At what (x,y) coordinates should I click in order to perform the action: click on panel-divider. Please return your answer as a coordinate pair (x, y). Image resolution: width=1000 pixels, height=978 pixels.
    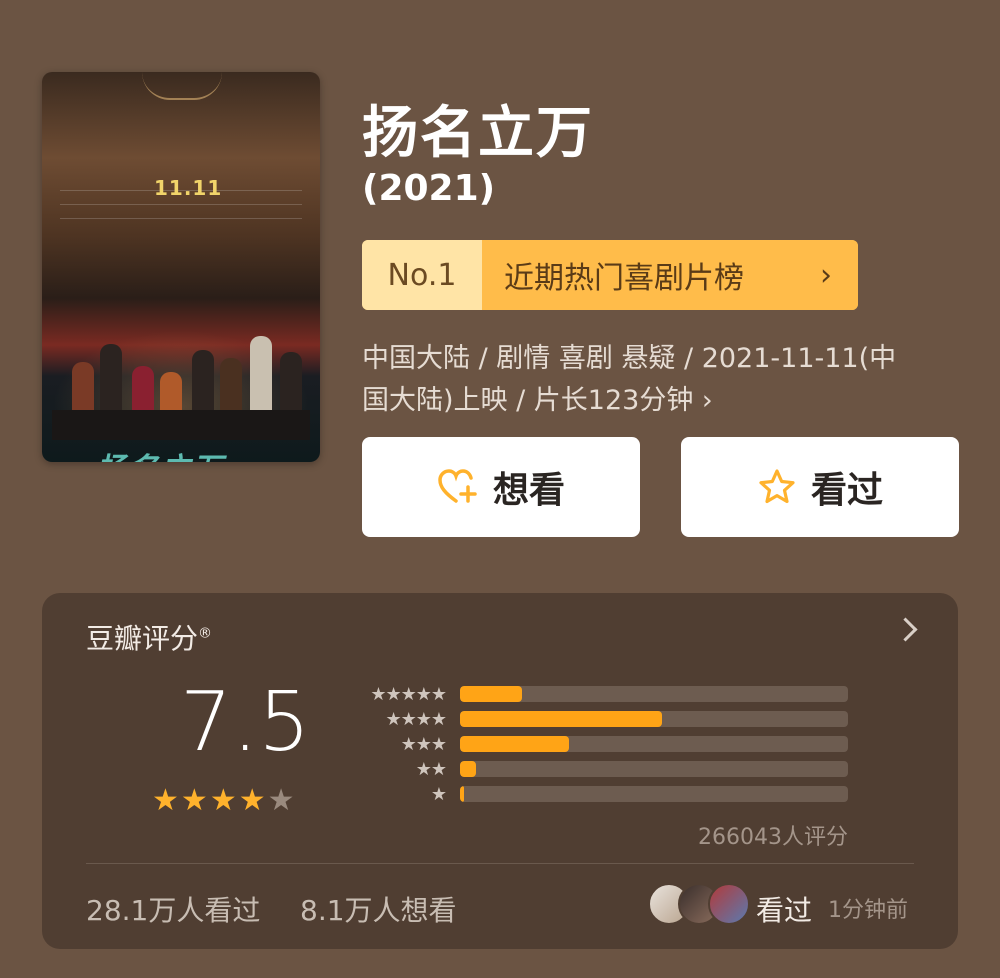
    Looking at the image, I should click on (500, 863).